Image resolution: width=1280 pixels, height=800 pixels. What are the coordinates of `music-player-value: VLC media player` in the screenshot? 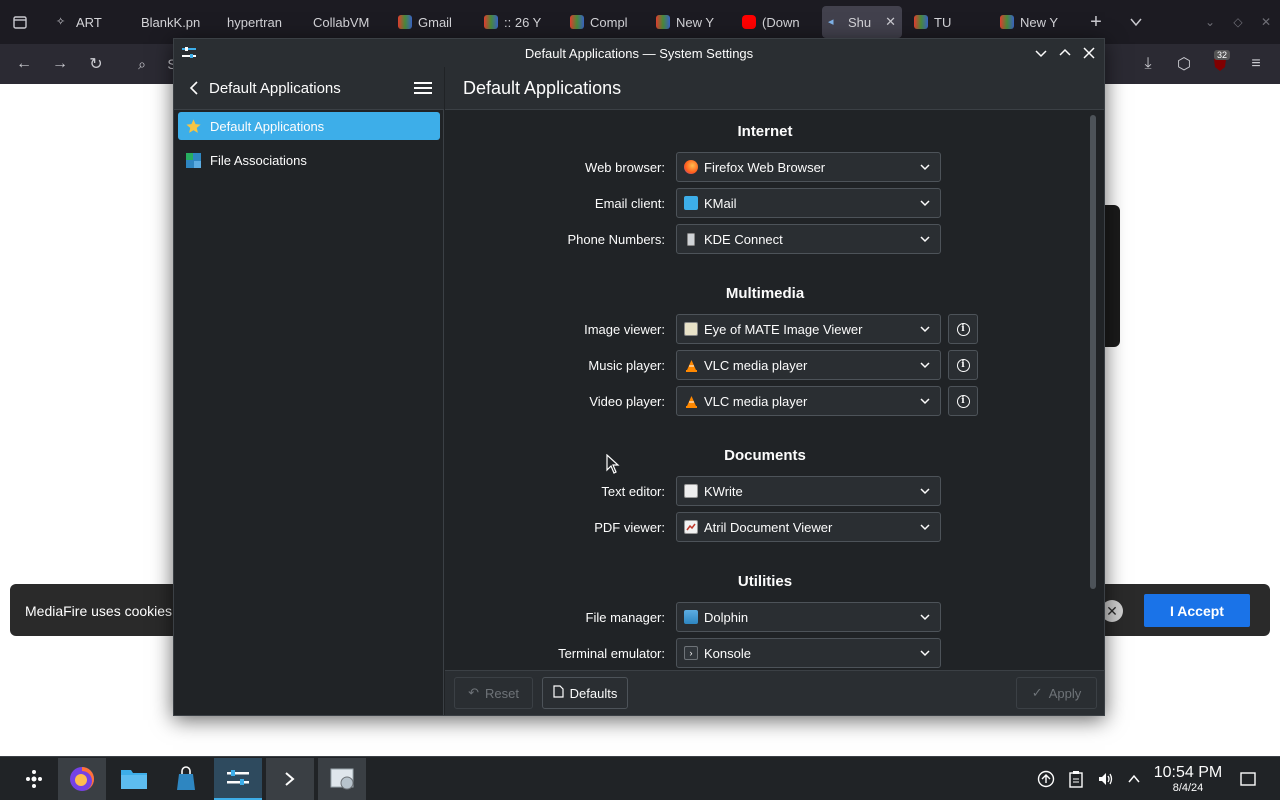 It's located at (756, 365).